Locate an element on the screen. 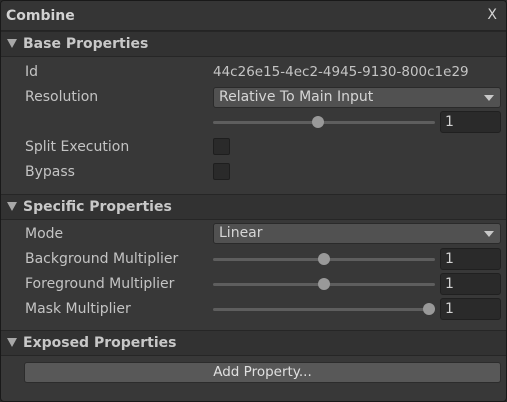 This screenshot has width=507, height=402. foreground-multiplier-field: 1 is located at coordinates (470, 284).